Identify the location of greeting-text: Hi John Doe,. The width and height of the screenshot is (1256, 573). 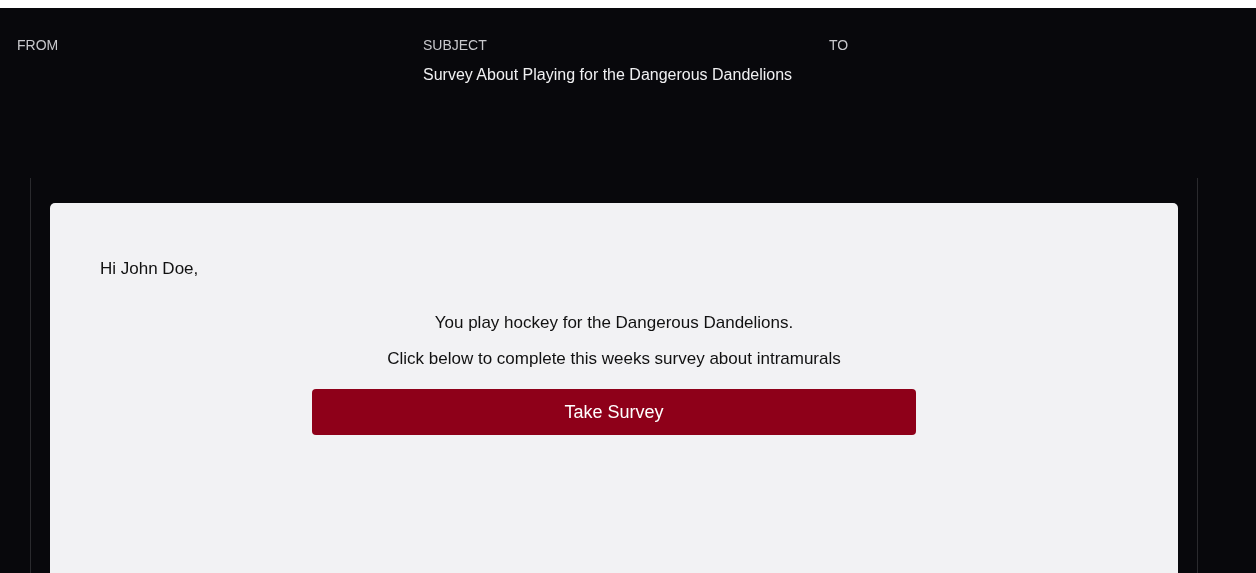
(150, 269).